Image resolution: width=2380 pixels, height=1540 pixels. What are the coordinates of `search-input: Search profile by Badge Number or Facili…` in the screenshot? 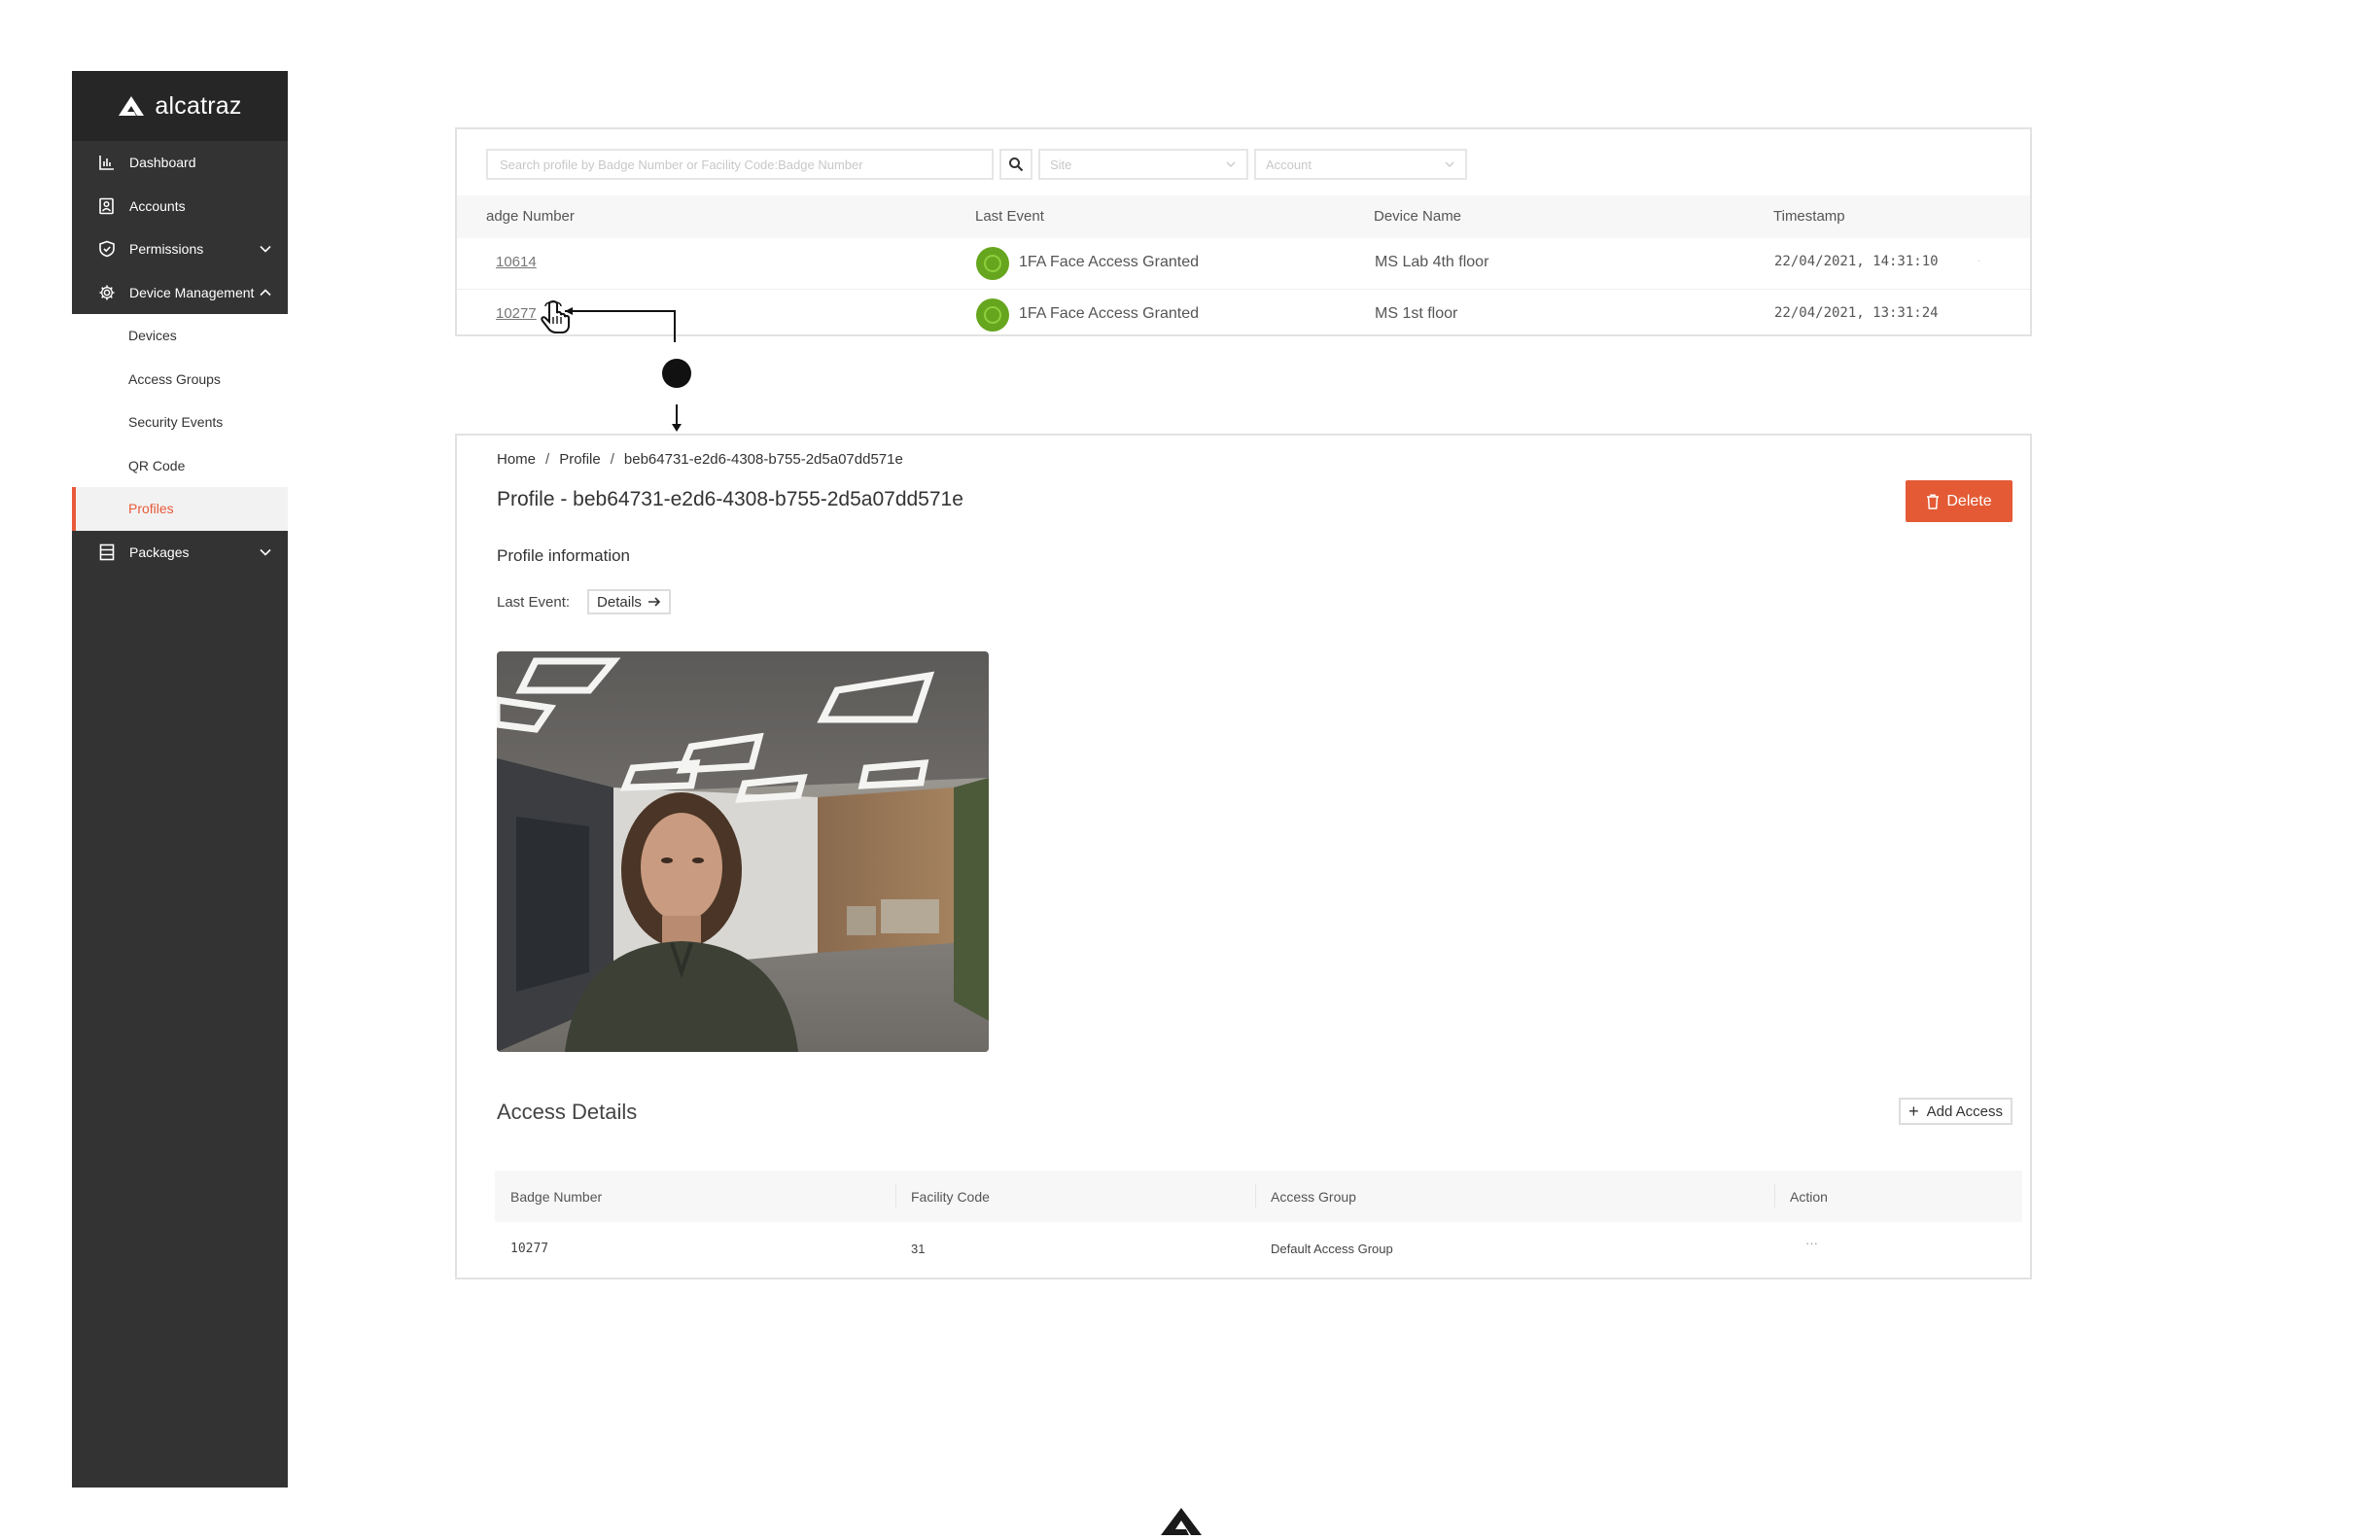 It's located at (740, 164).